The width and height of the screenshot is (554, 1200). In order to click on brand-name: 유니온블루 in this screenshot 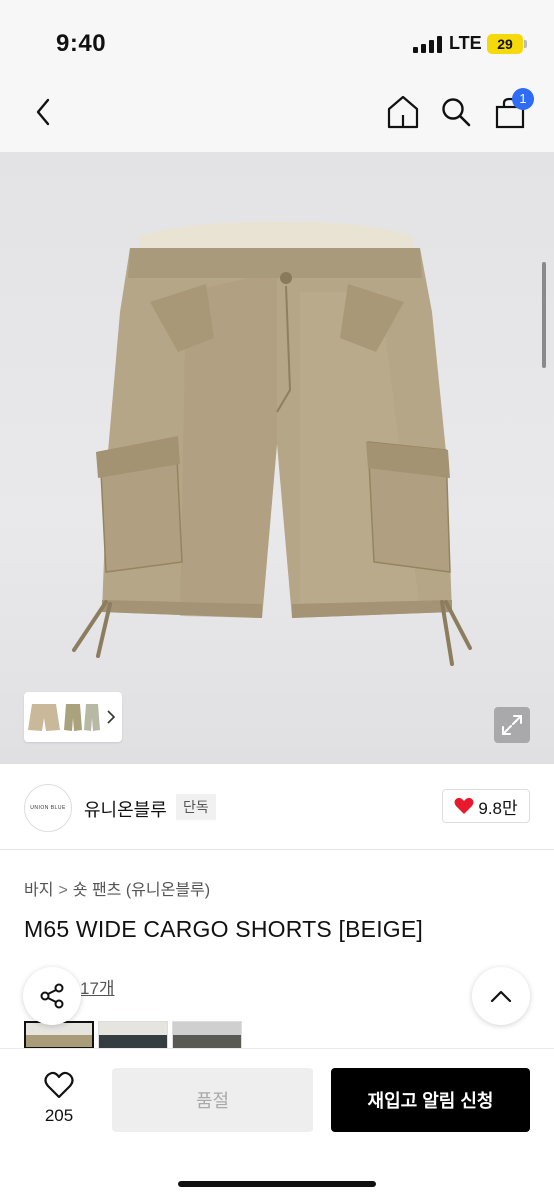, I will do `click(125, 809)`.